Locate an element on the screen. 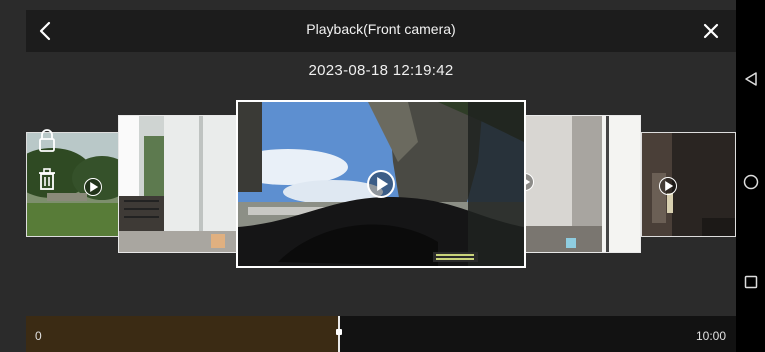  page-title: Playback(Front camera) is located at coordinates (381, 29).